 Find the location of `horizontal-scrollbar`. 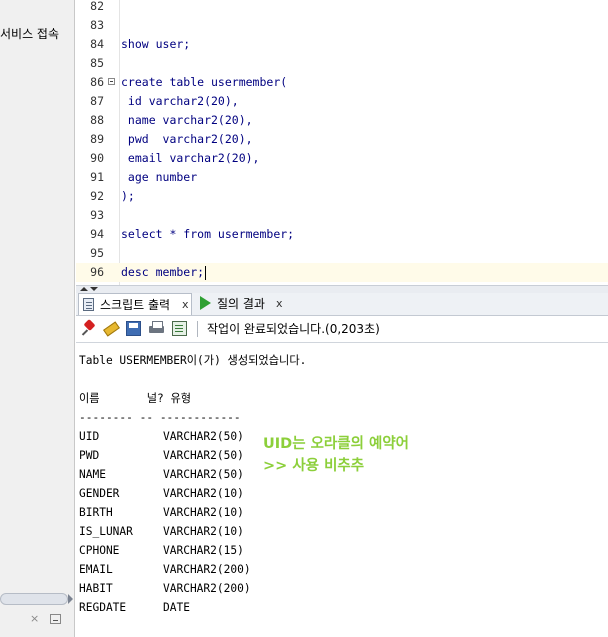

horizontal-scrollbar is located at coordinates (36, 599).